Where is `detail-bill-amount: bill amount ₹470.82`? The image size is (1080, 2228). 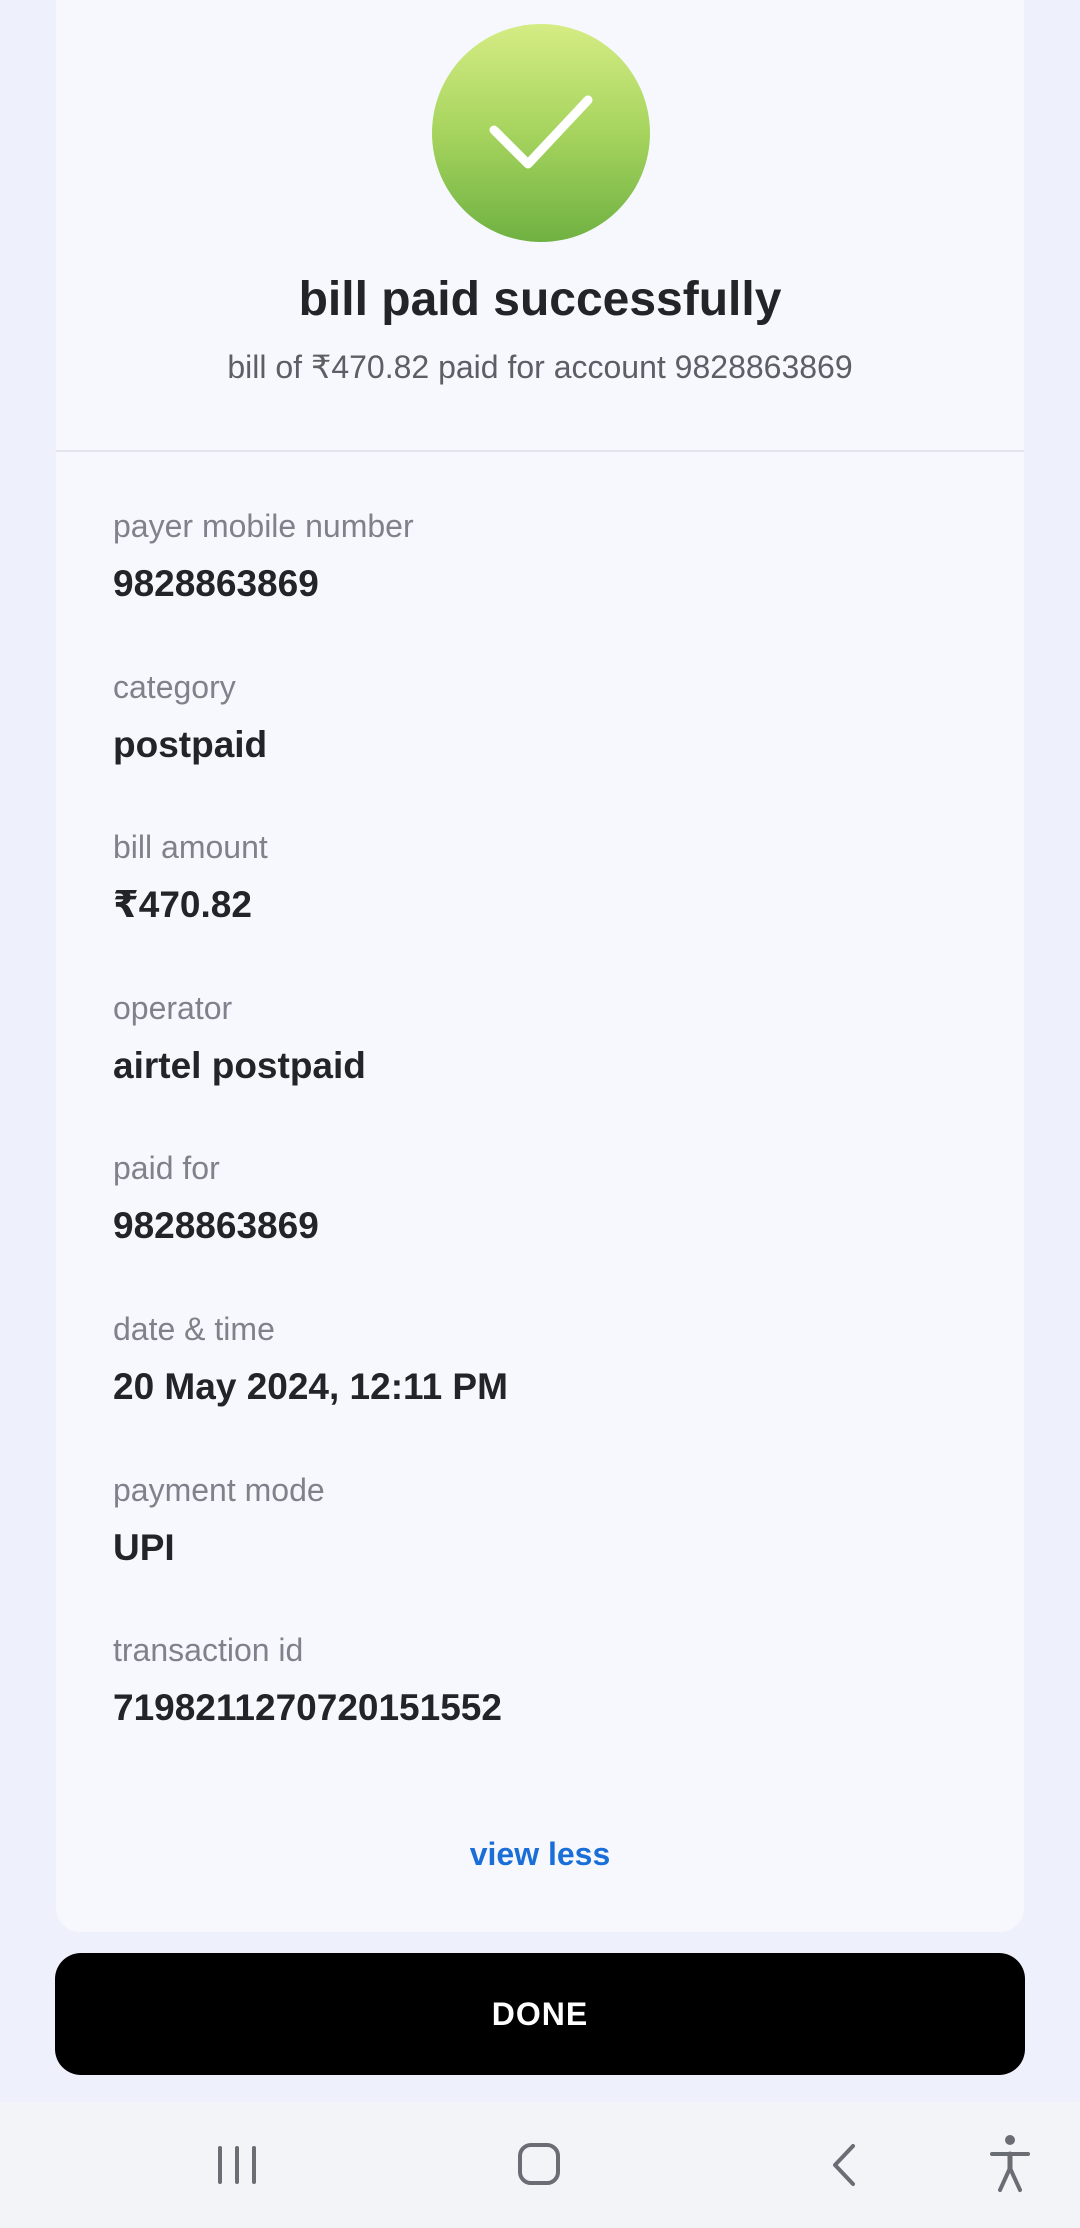 detail-bill-amount: bill amount ₹470.82 is located at coordinates (190, 877).